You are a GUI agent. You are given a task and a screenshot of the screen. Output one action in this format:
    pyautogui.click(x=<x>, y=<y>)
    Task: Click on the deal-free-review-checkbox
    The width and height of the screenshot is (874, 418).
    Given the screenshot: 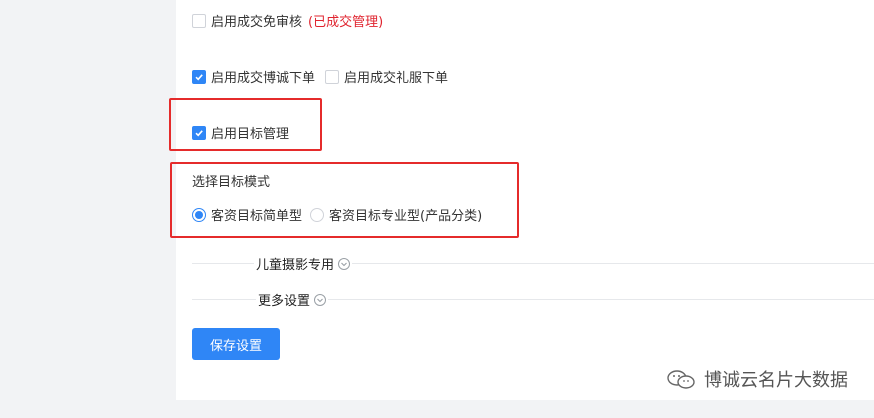 What is the action you would take?
    pyautogui.click(x=199, y=20)
    